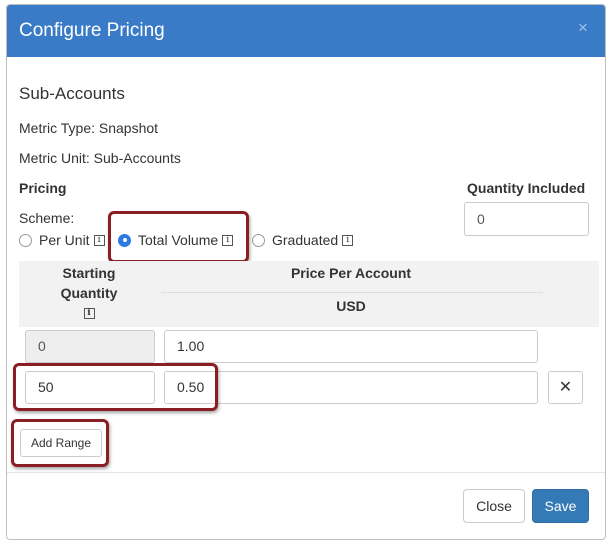  I want to click on price-input: 0.50, so click(351, 387).